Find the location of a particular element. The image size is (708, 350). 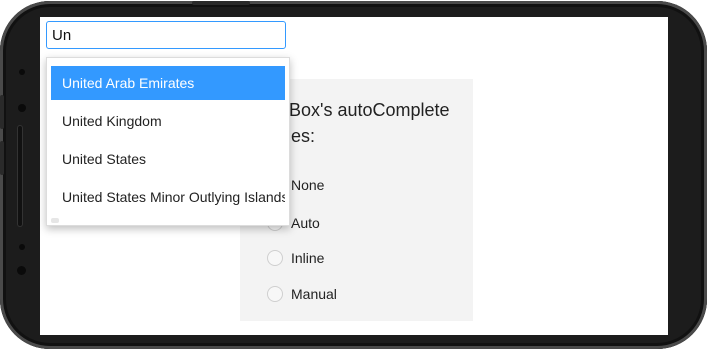

dropdown-item-united-kingdom: United Kingdom is located at coordinates (168, 121).